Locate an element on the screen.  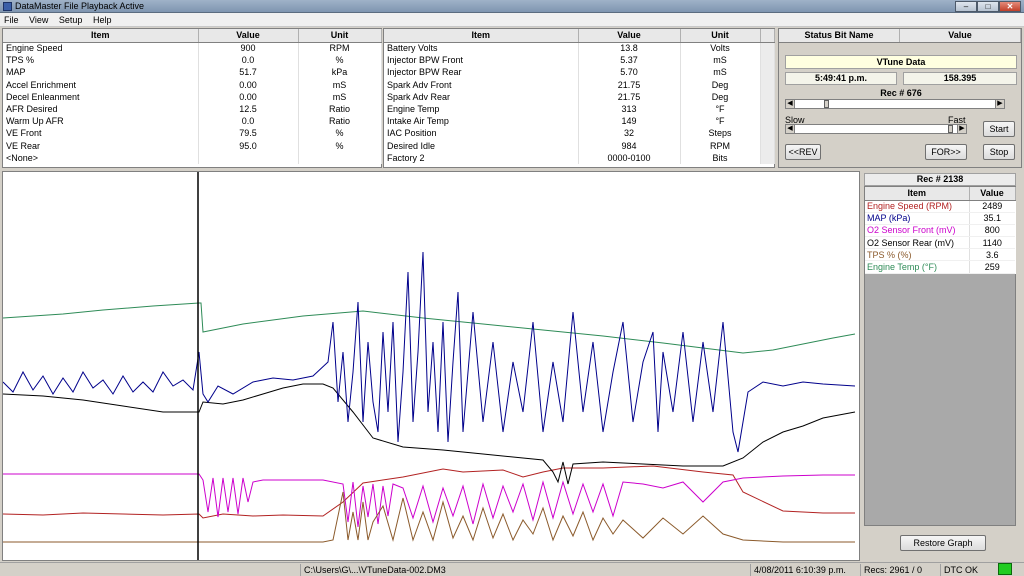
legend-item-value: 35.1 is located at coordinates (991, 218).